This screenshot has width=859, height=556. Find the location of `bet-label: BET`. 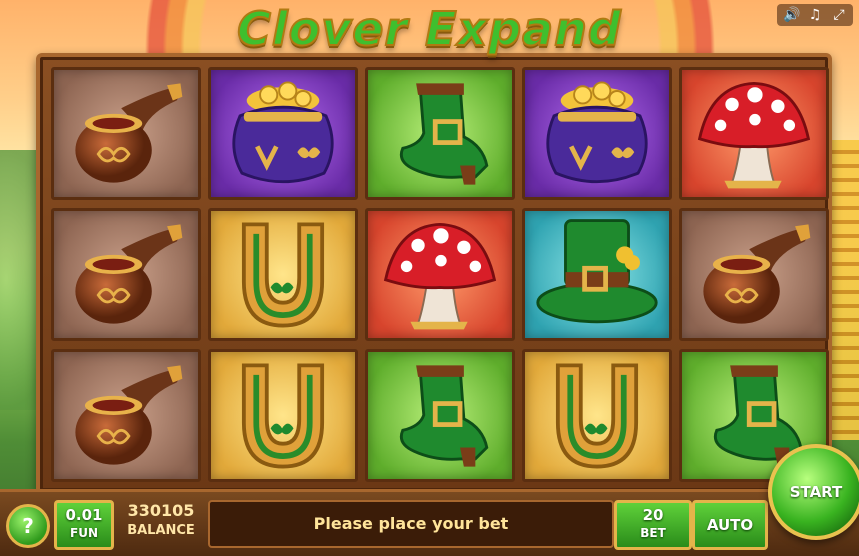

bet-label: BET is located at coordinates (653, 533).